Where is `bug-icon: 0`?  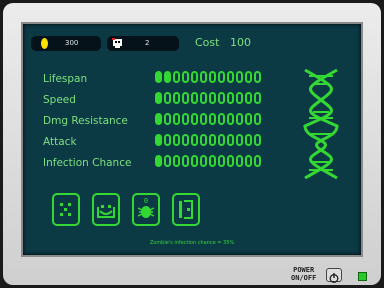
bug-icon: 0 is located at coordinates (146, 207).